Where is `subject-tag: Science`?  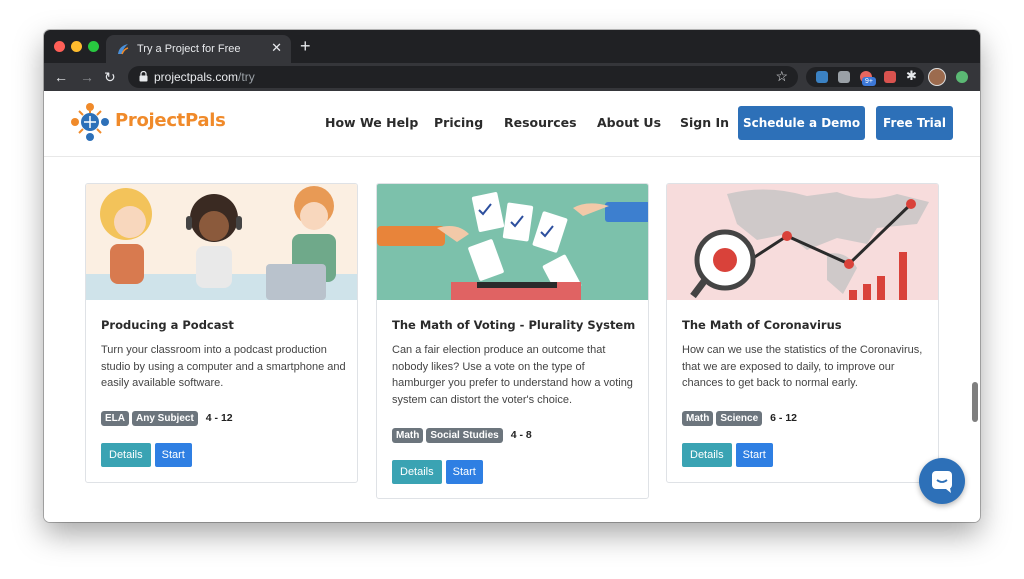
subject-tag: Science is located at coordinates (739, 418).